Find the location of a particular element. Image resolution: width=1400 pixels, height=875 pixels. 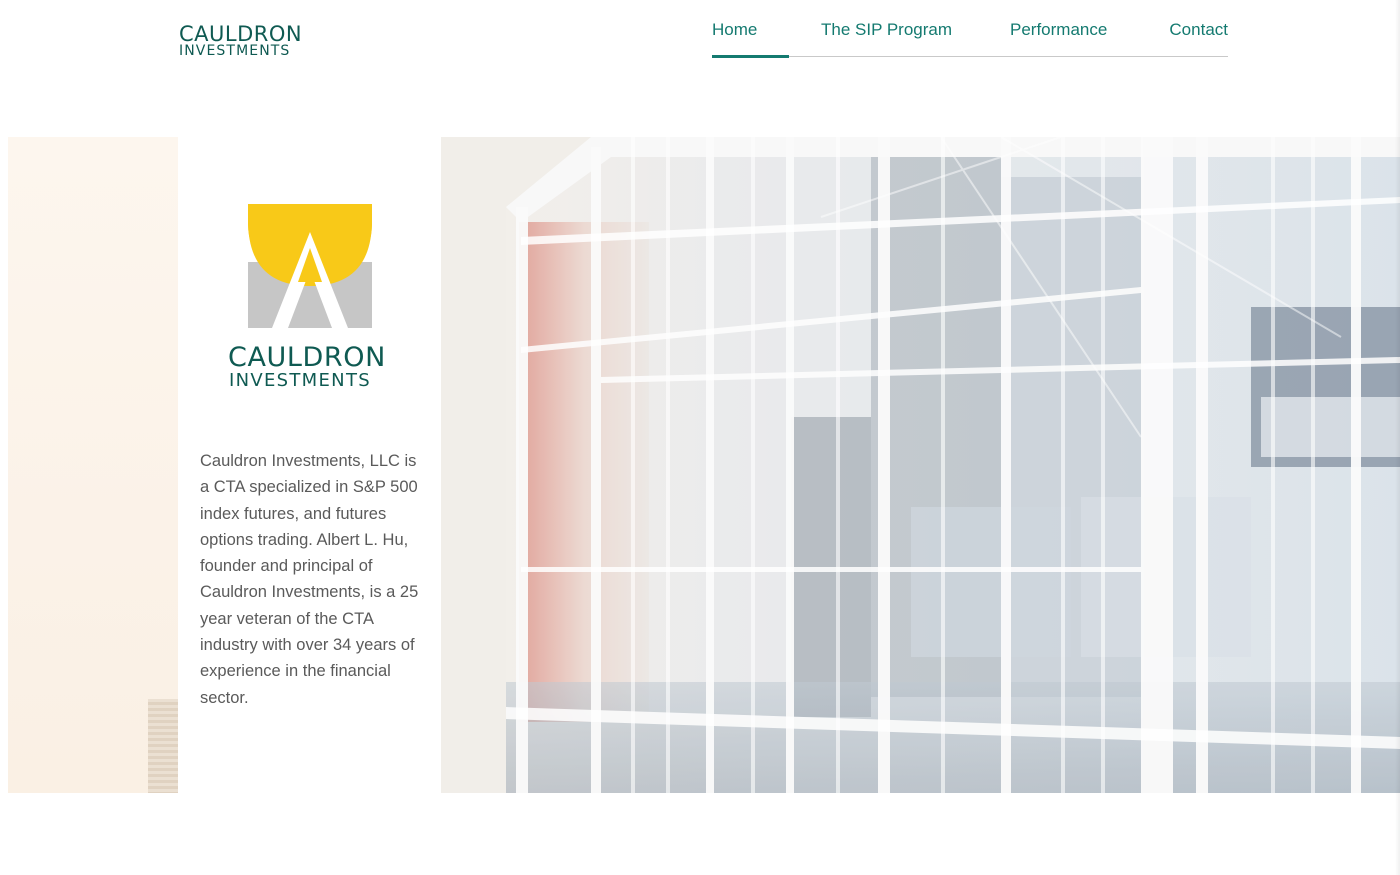

header-logo-link: CAULDRON INVESTMENTS is located at coordinates (241, 40).